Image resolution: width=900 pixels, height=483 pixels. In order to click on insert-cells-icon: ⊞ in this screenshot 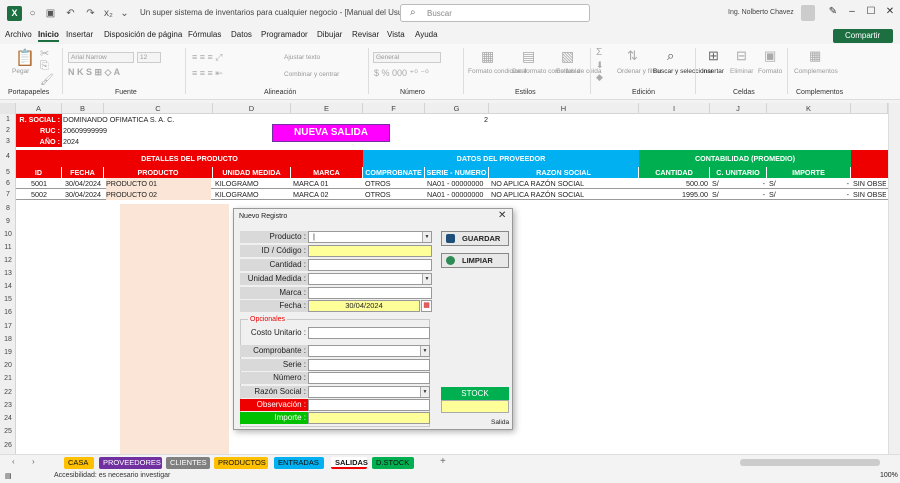, I will do `click(713, 56)`.